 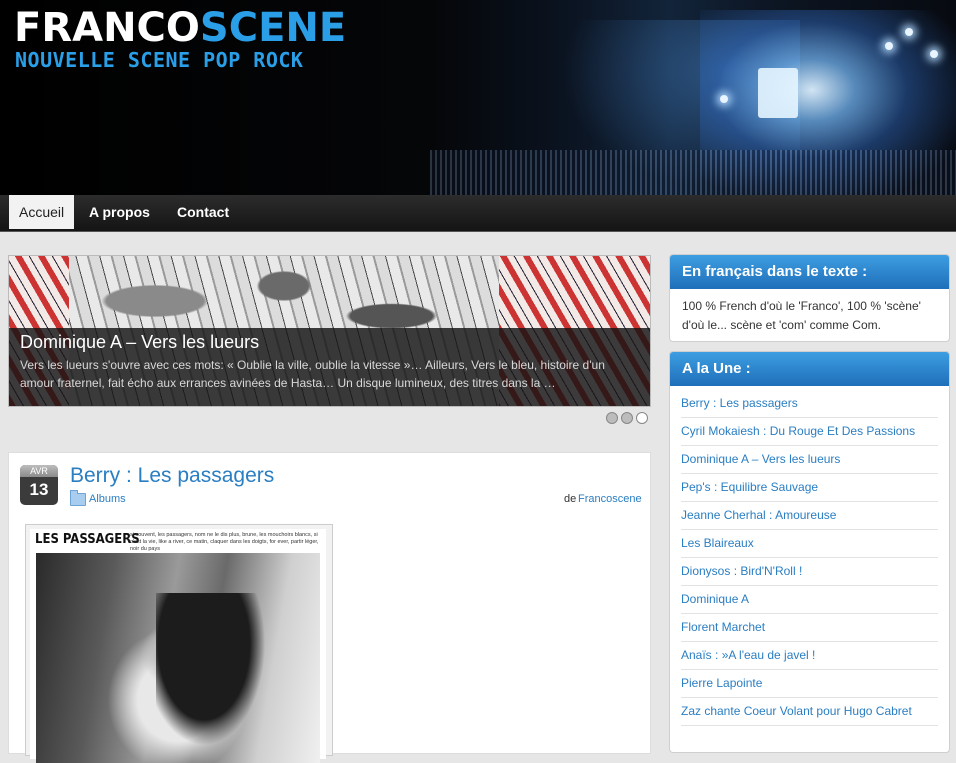 What do you see at coordinates (778, 93) in the screenshot?
I see `stage-screen` at bounding box center [778, 93].